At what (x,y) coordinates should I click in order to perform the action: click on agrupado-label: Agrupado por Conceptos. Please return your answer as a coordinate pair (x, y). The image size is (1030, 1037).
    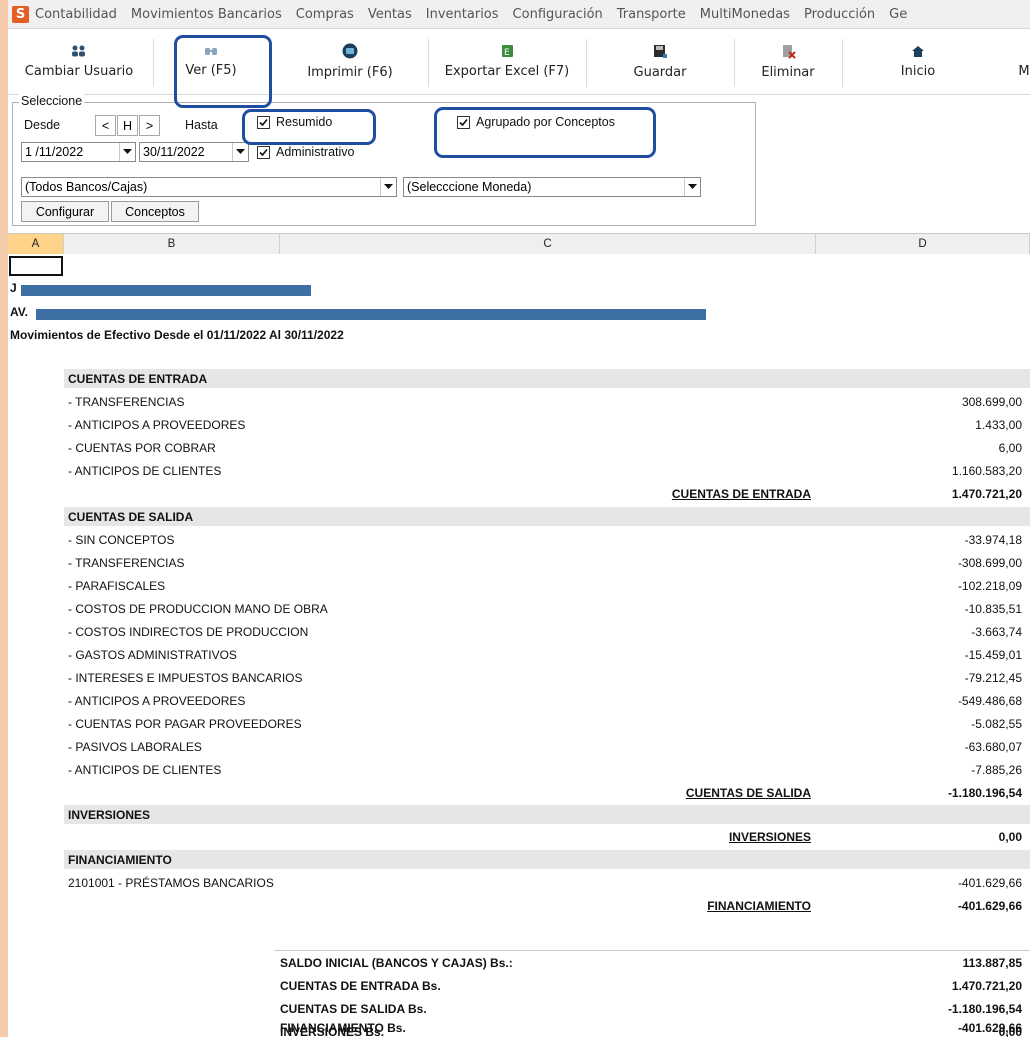
    Looking at the image, I should click on (545, 122).